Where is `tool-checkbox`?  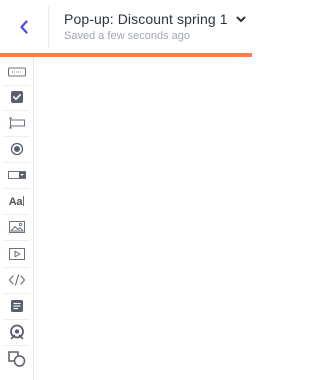 tool-checkbox is located at coordinates (16, 97).